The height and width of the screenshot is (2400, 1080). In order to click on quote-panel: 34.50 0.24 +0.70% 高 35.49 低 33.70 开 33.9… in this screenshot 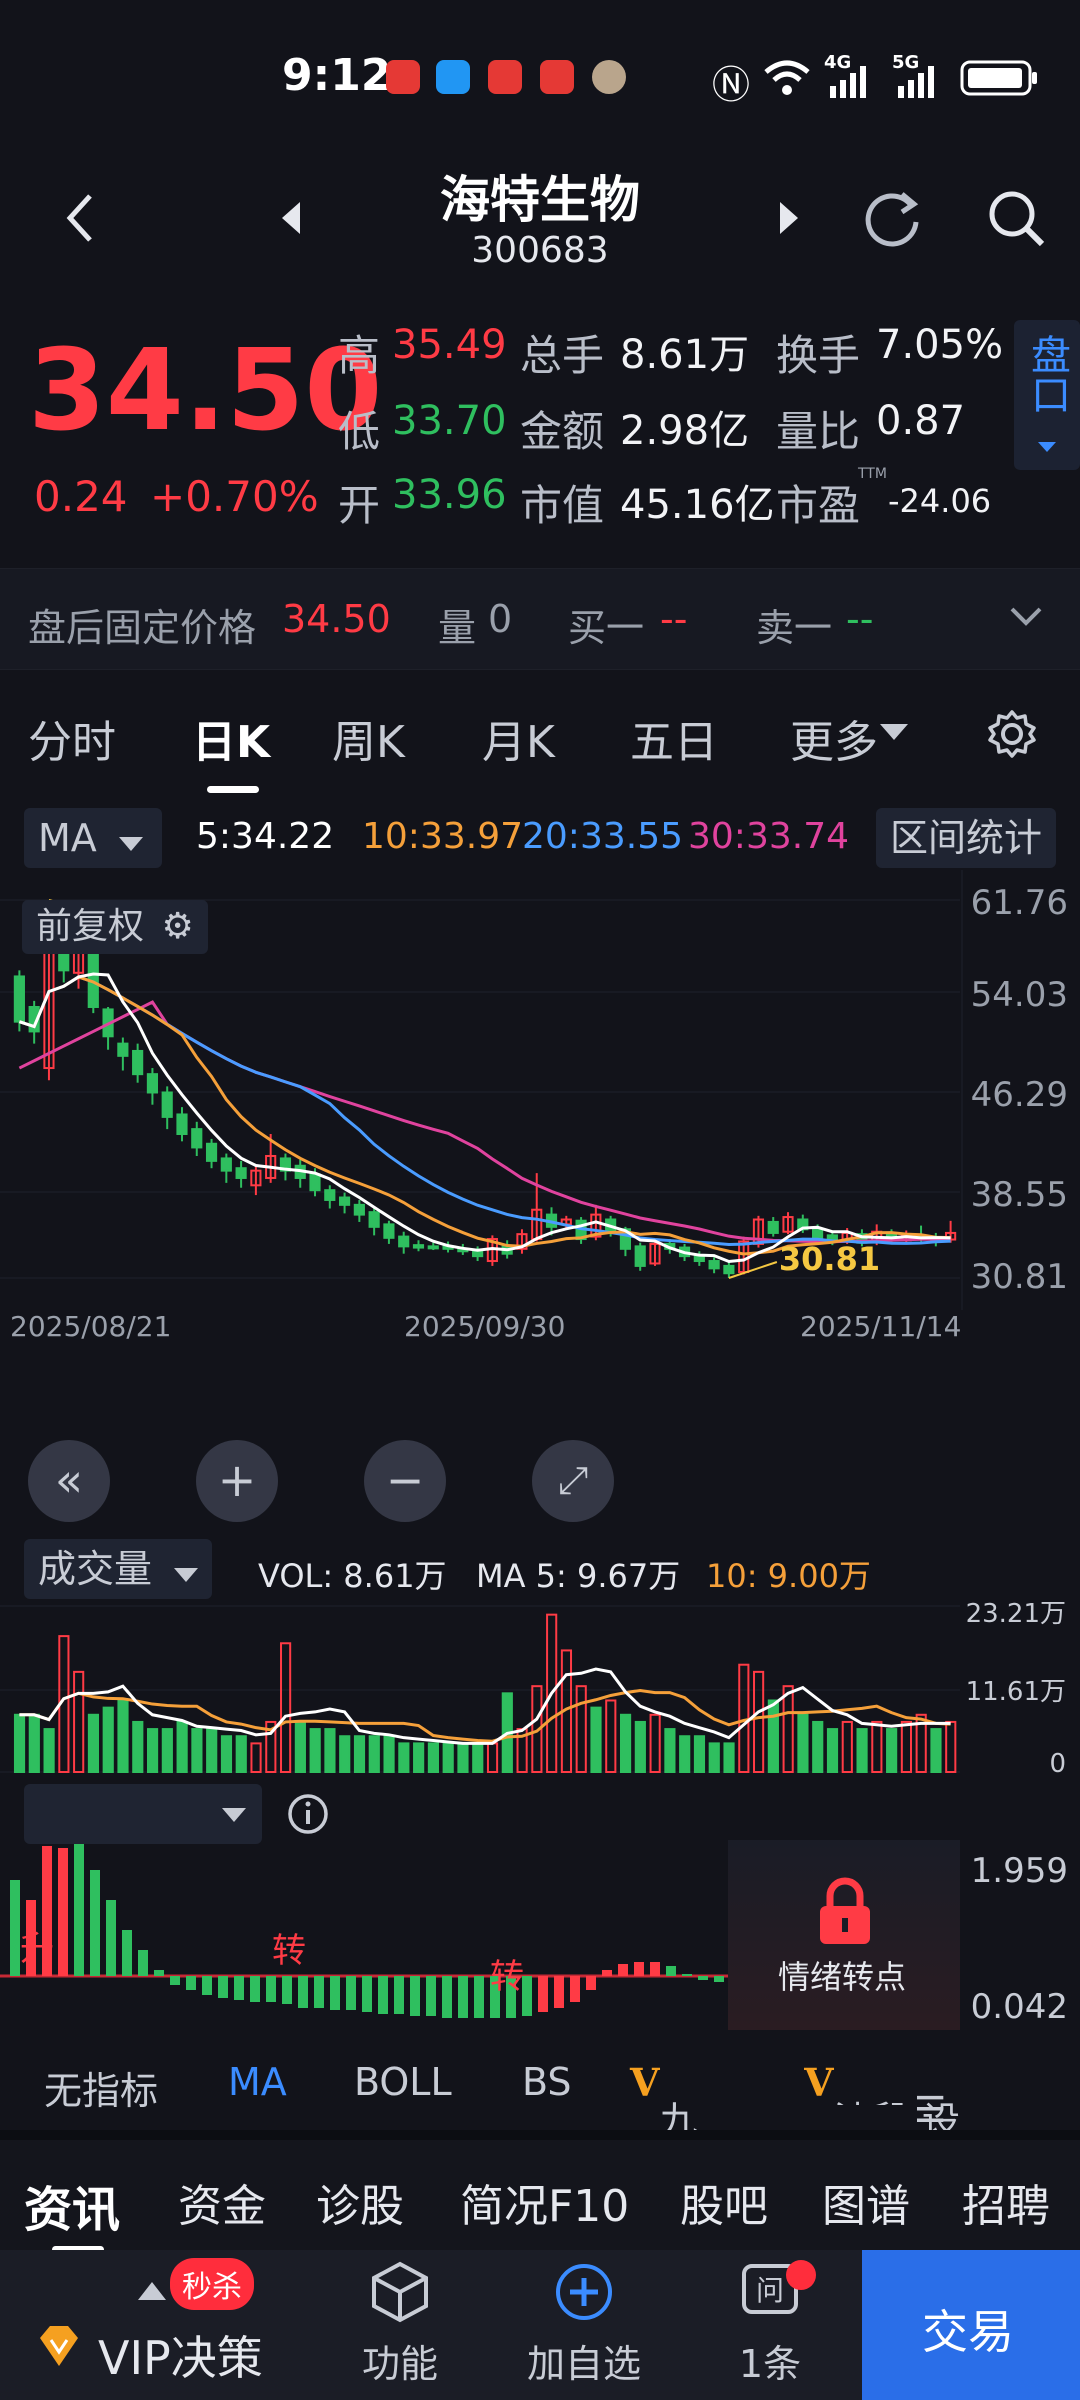, I will do `click(540, 425)`.